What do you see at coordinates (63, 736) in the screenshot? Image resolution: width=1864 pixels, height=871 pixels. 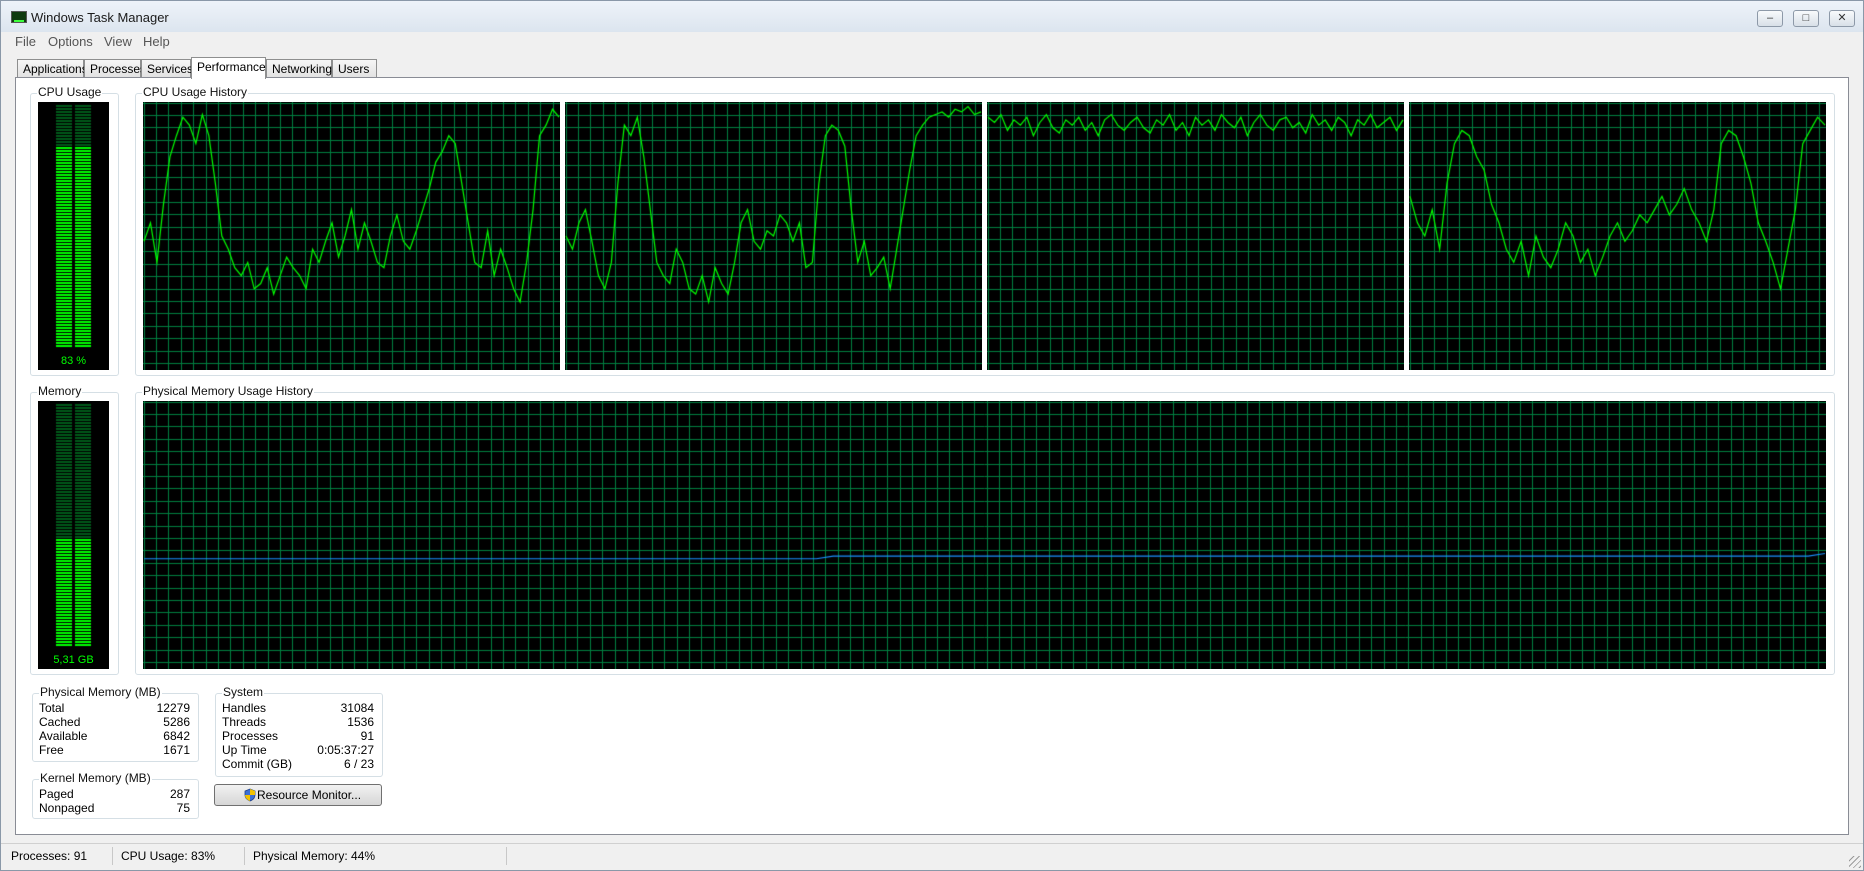 I see `stat-label: Available` at bounding box center [63, 736].